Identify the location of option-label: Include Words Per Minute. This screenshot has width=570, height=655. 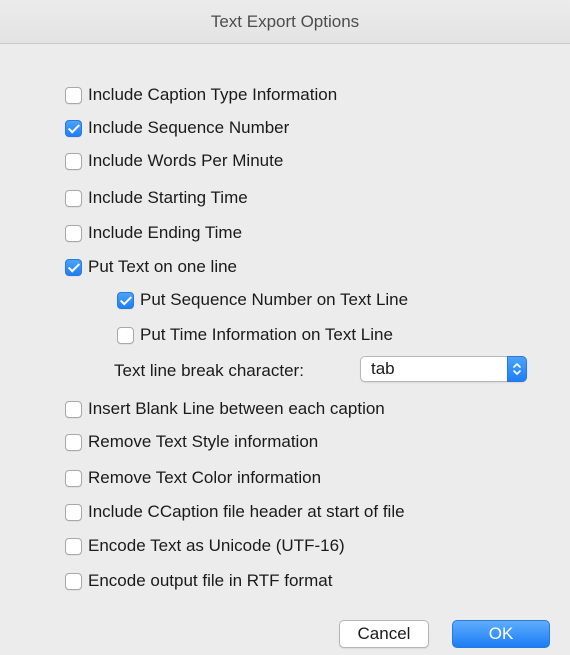
(186, 160).